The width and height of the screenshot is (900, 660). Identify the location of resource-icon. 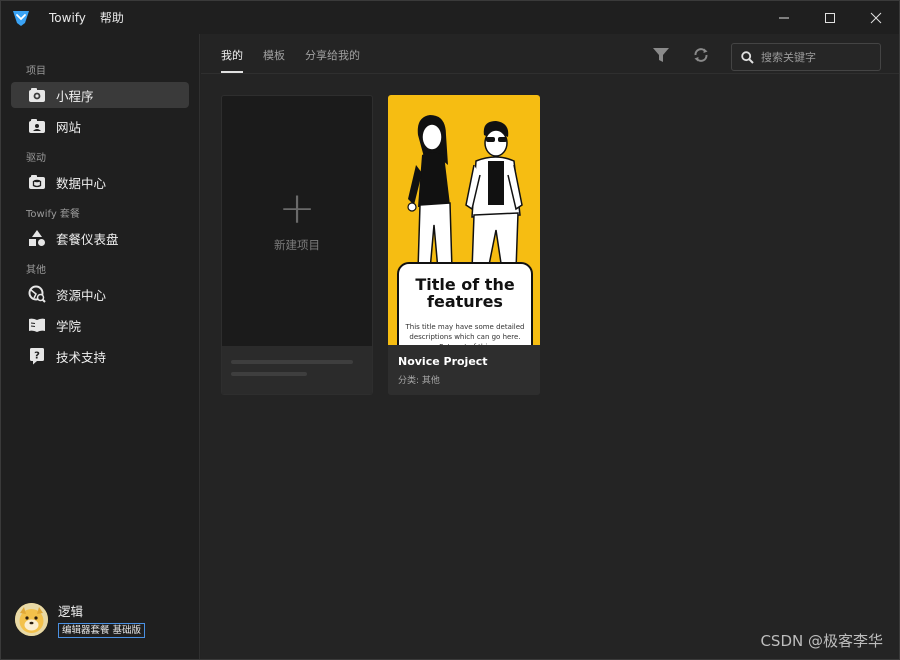
(37, 294).